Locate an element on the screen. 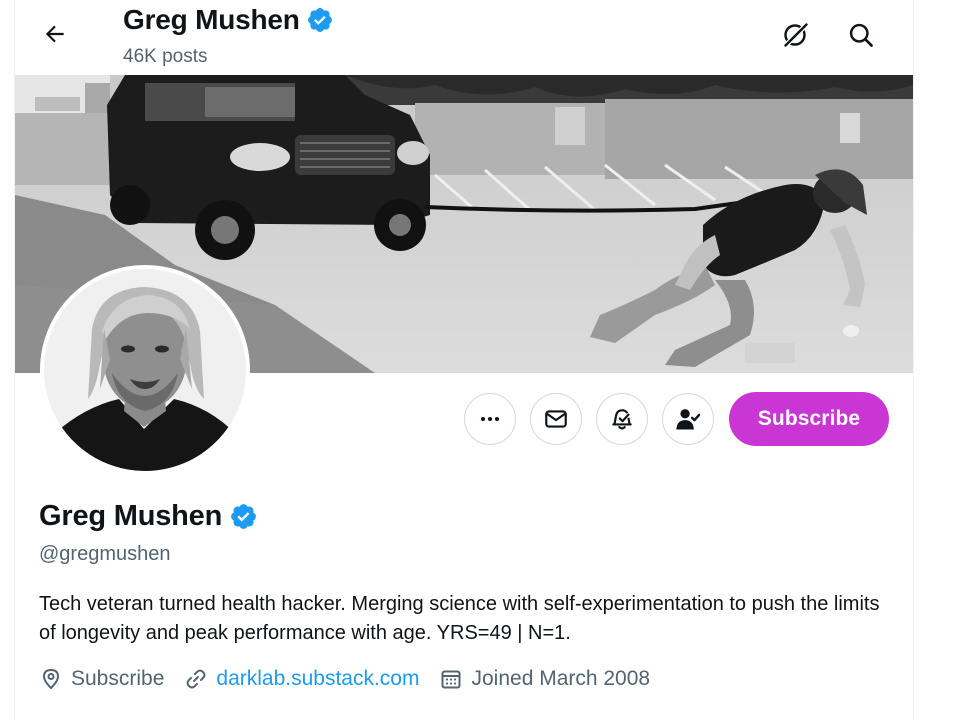 This screenshot has width=955, height=720. header-title: Greg Mushen is located at coordinates (228, 20).